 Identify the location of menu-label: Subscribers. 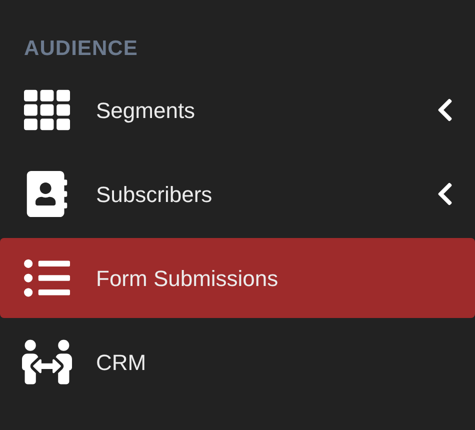
(155, 194).